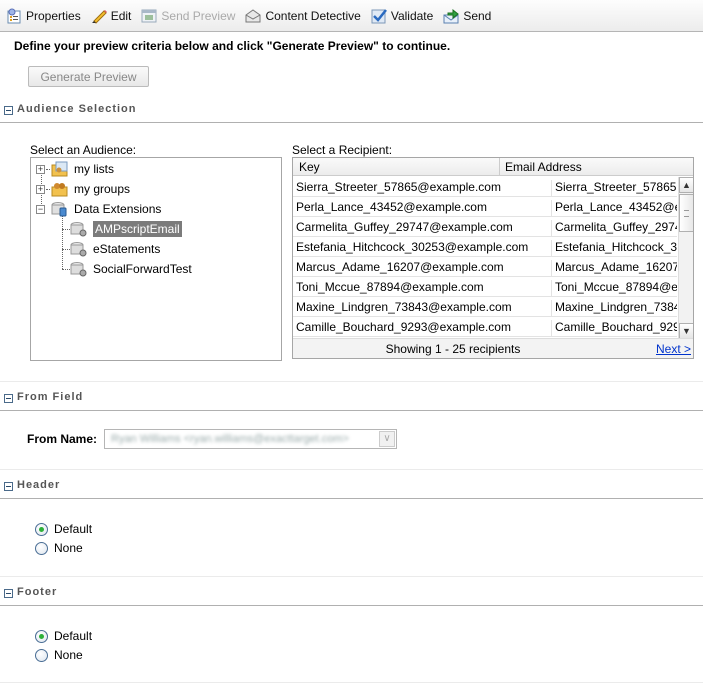 The height and width of the screenshot is (684, 703). Describe the element at coordinates (59, 548) in the screenshot. I see `header-none-option: None` at that location.